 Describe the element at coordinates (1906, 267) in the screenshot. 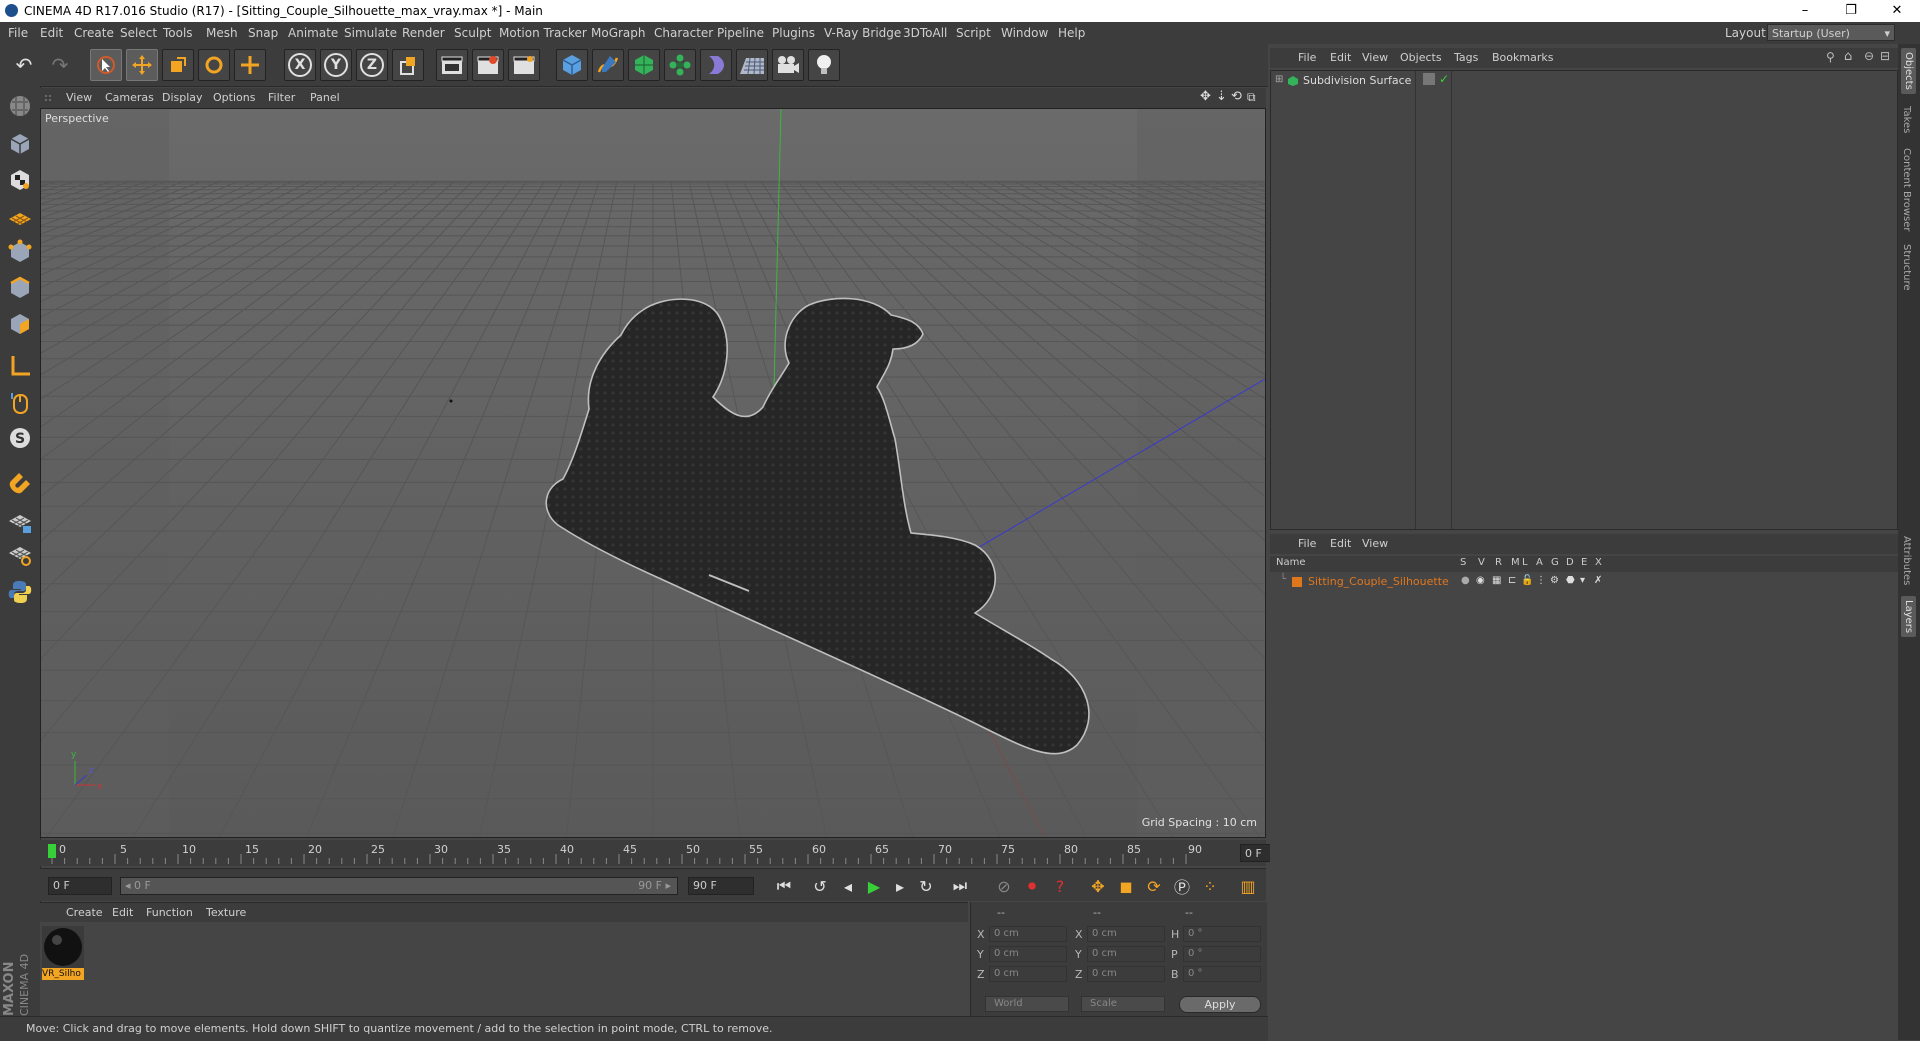

I see `side-tab-structure: Structure` at that location.